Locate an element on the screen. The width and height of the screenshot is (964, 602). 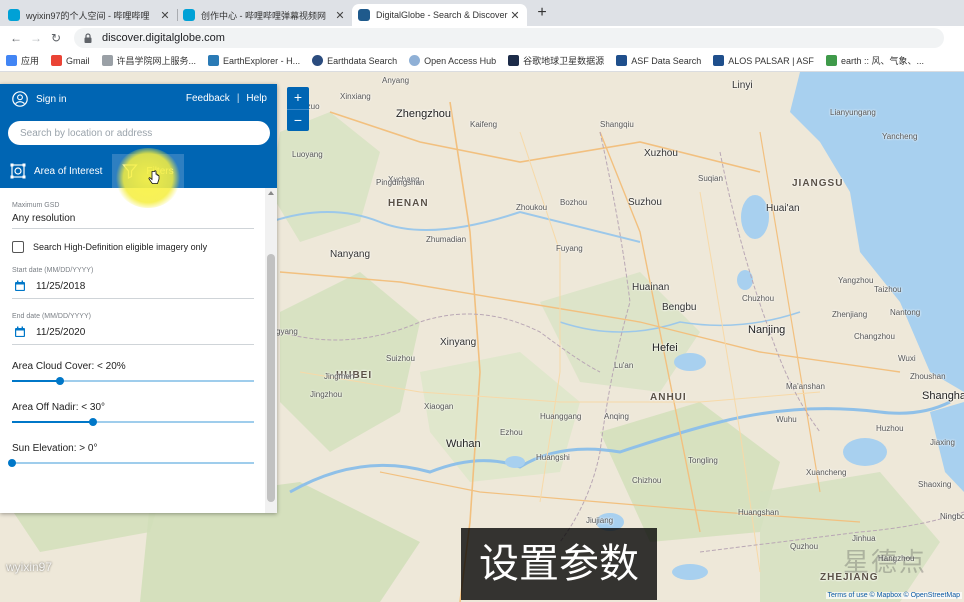
tab-title: DigitalGlobe - Search & Discover is located at coordinates (442, 15).